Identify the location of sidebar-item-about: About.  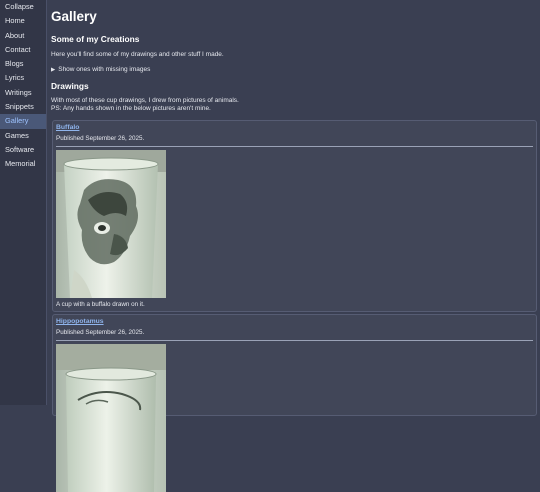
(23, 36).